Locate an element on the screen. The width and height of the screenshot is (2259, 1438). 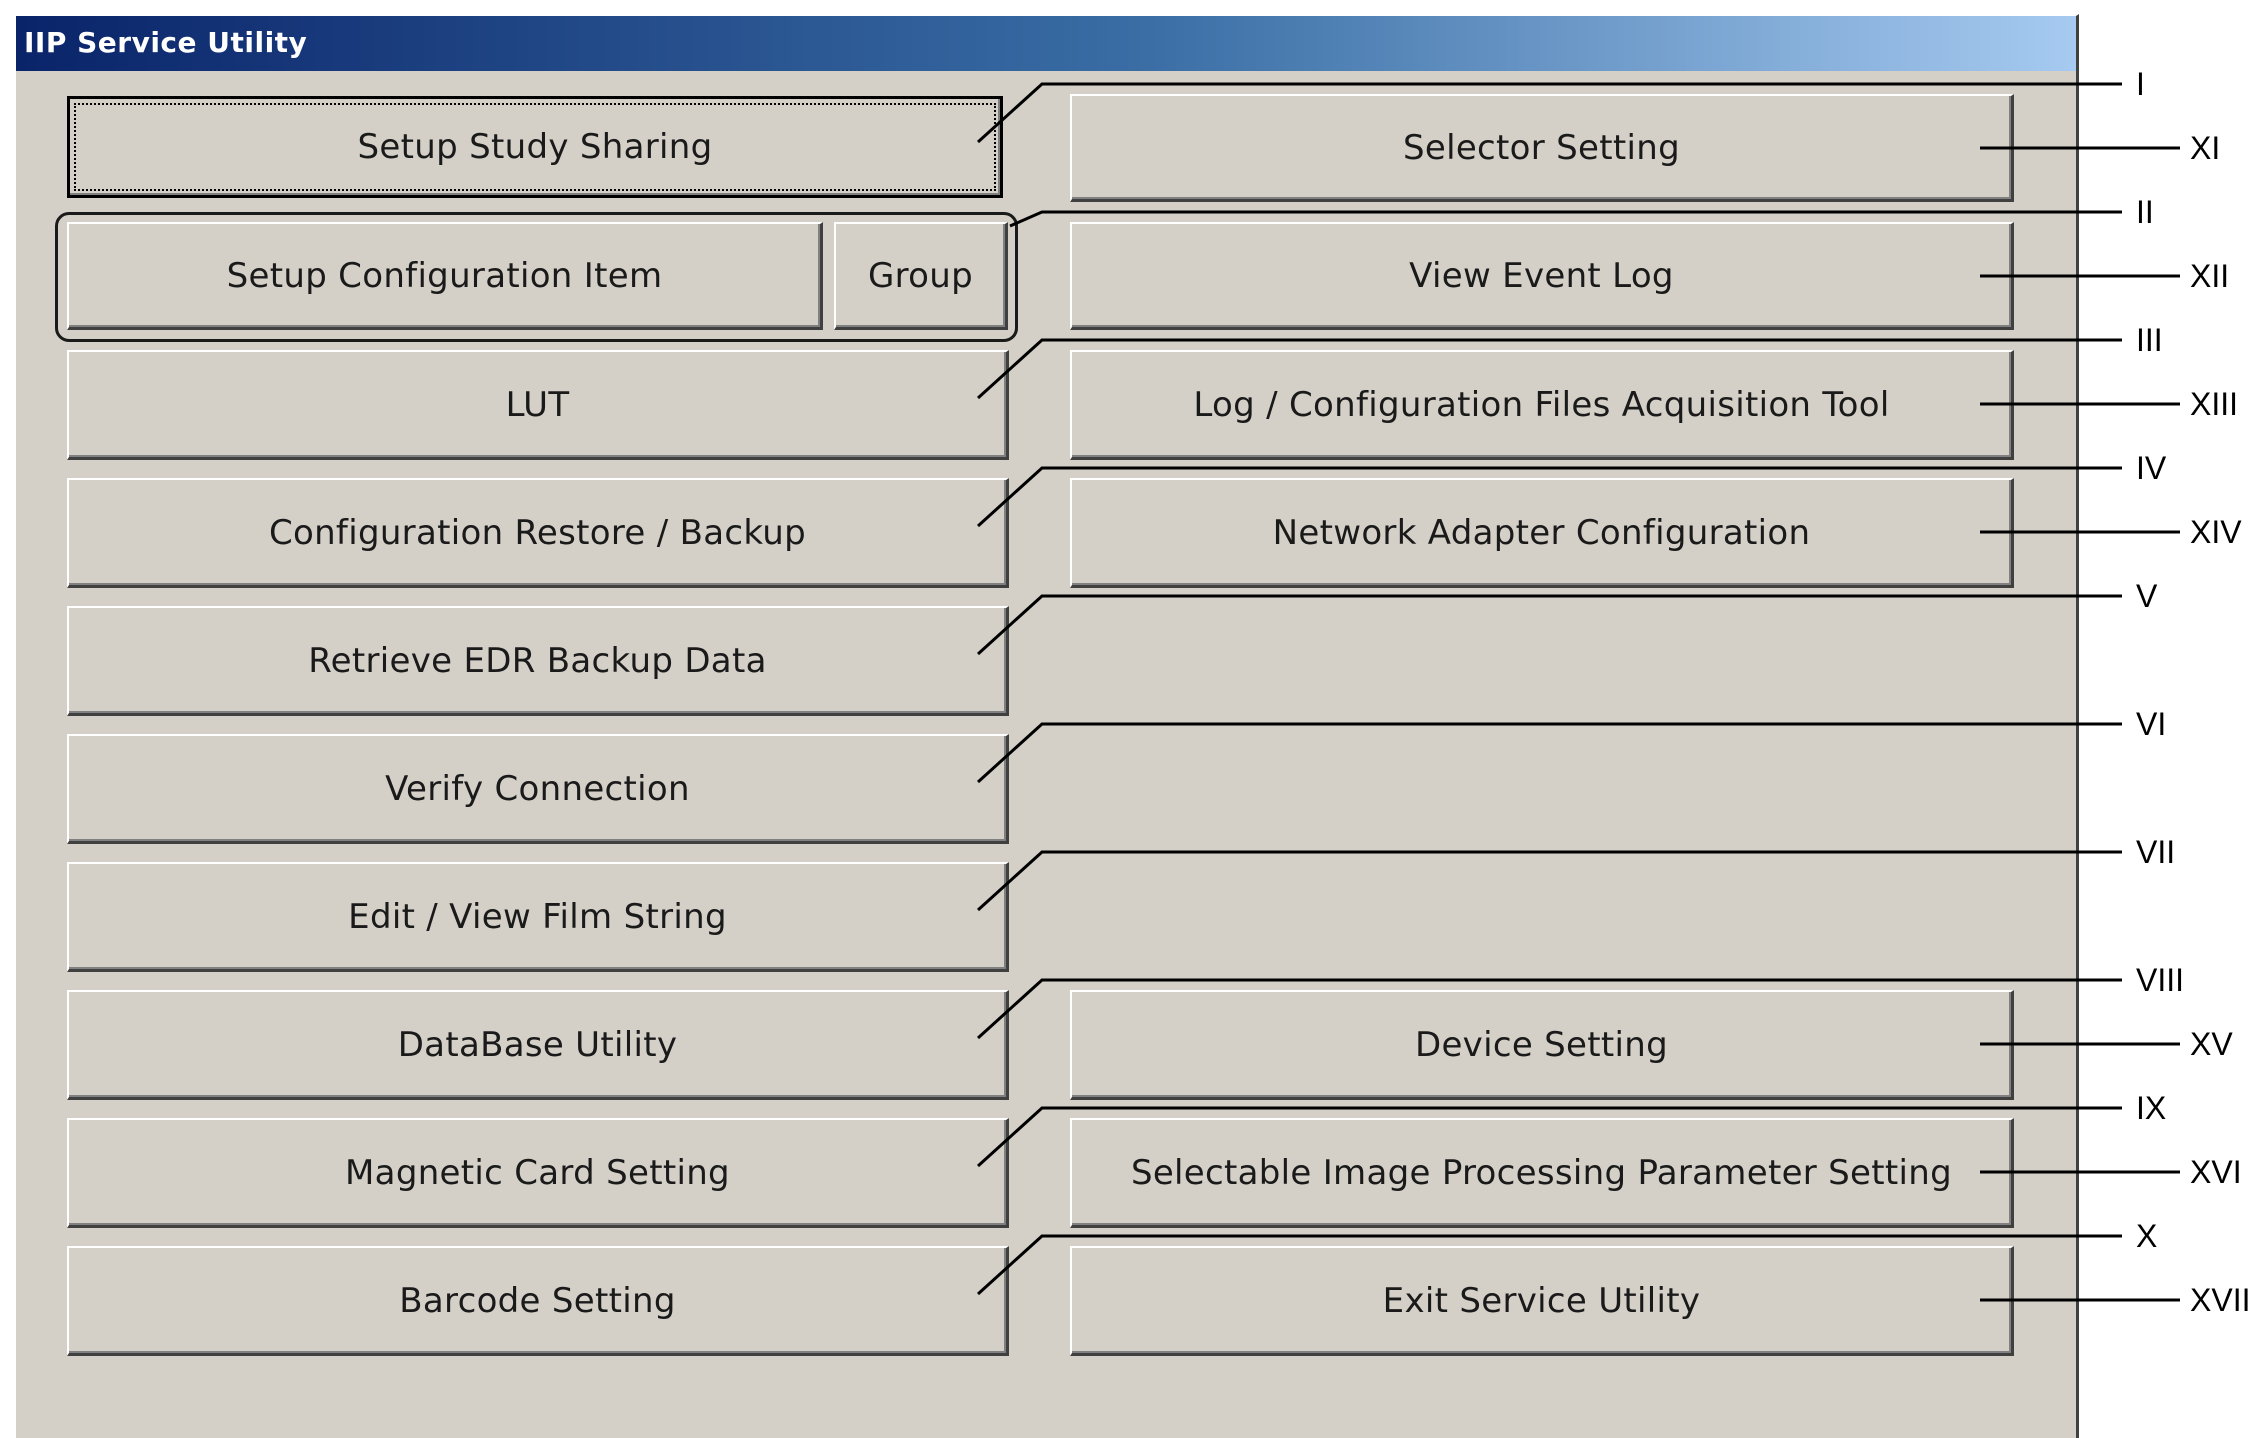
setup-configuration-item-button: Setup Configuration Item is located at coordinates (445, 276).